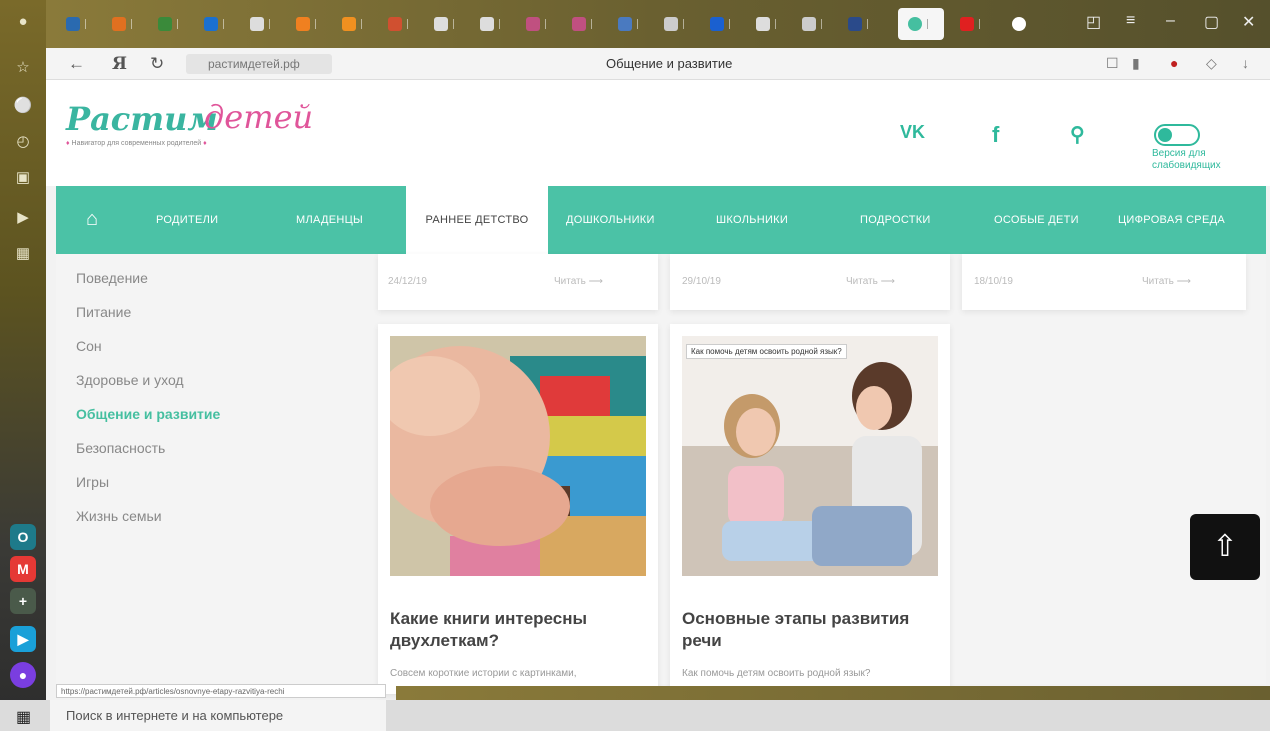 The height and width of the screenshot is (731, 1270). Describe the element at coordinates (1207, 160) in the screenshot. I see `impaired-version-label: Версия для слабовидящих` at that location.